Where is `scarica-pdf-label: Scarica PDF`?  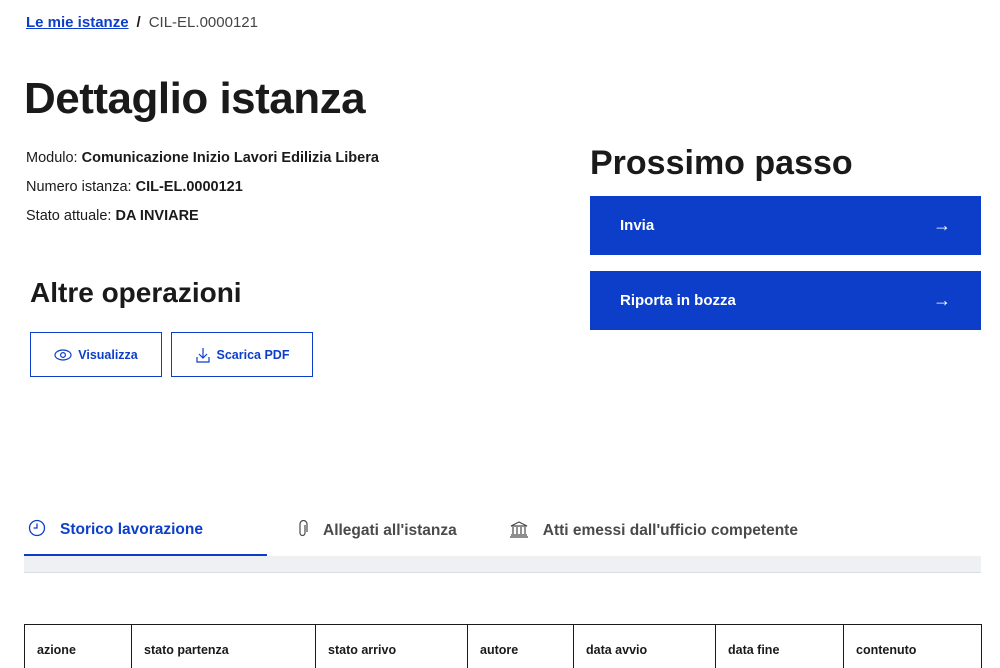 scarica-pdf-label: Scarica PDF is located at coordinates (253, 354).